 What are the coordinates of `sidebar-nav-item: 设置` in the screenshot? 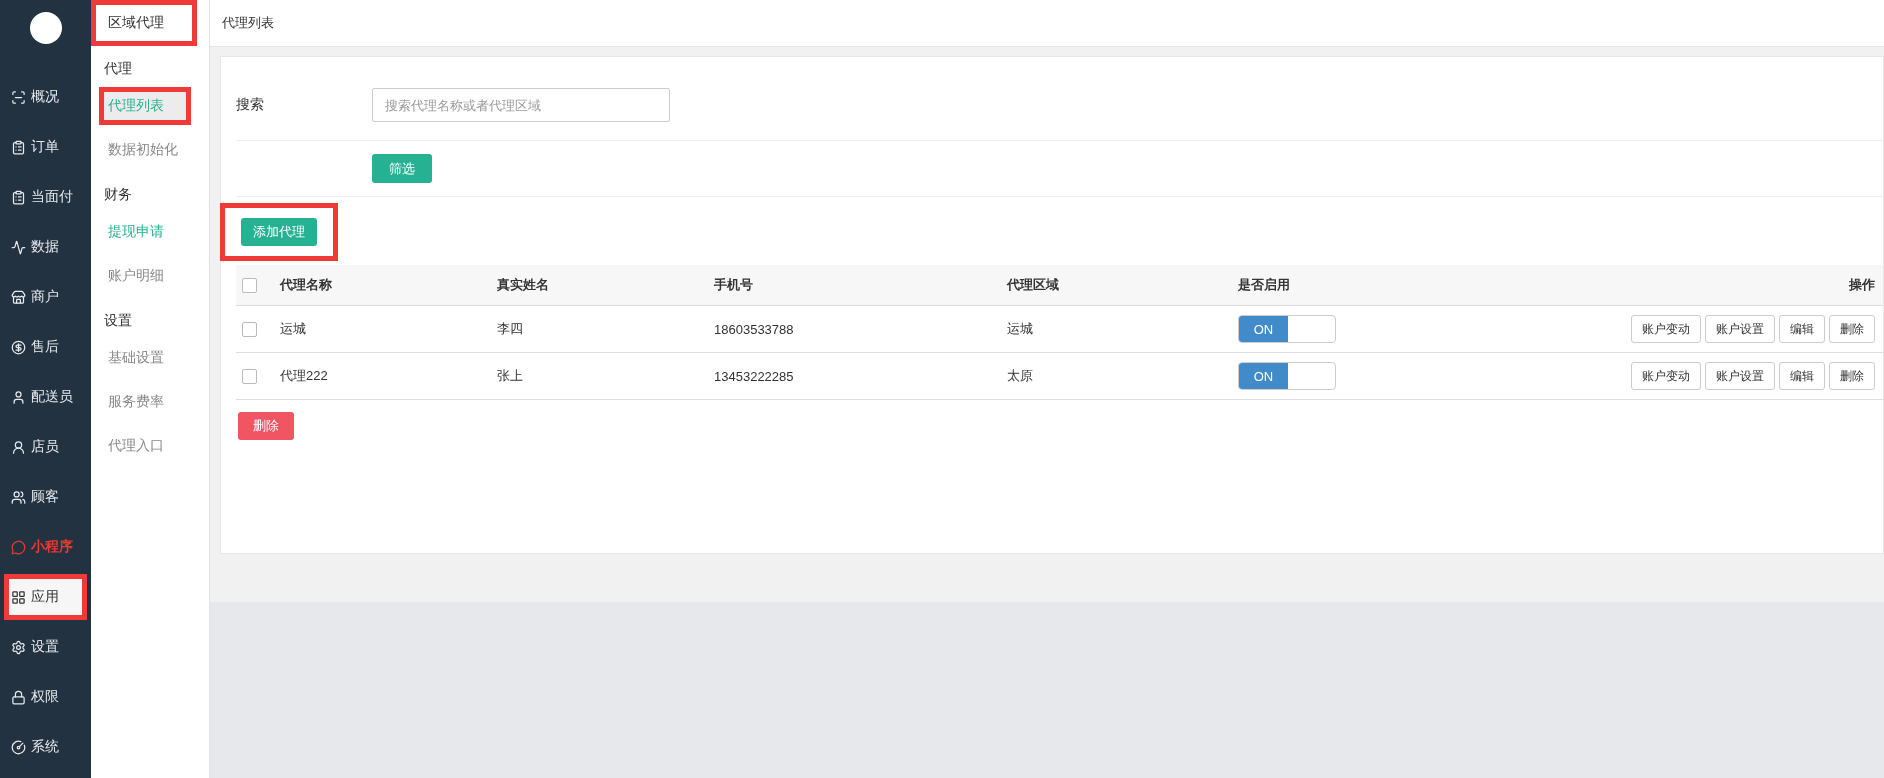 It's located at (45, 647).